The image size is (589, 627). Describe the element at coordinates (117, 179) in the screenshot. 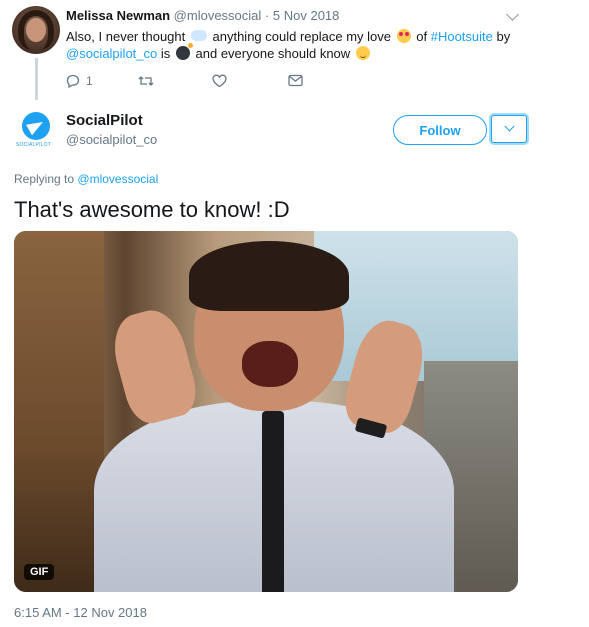

I see `replying-to-link: @mlovessocial` at that location.